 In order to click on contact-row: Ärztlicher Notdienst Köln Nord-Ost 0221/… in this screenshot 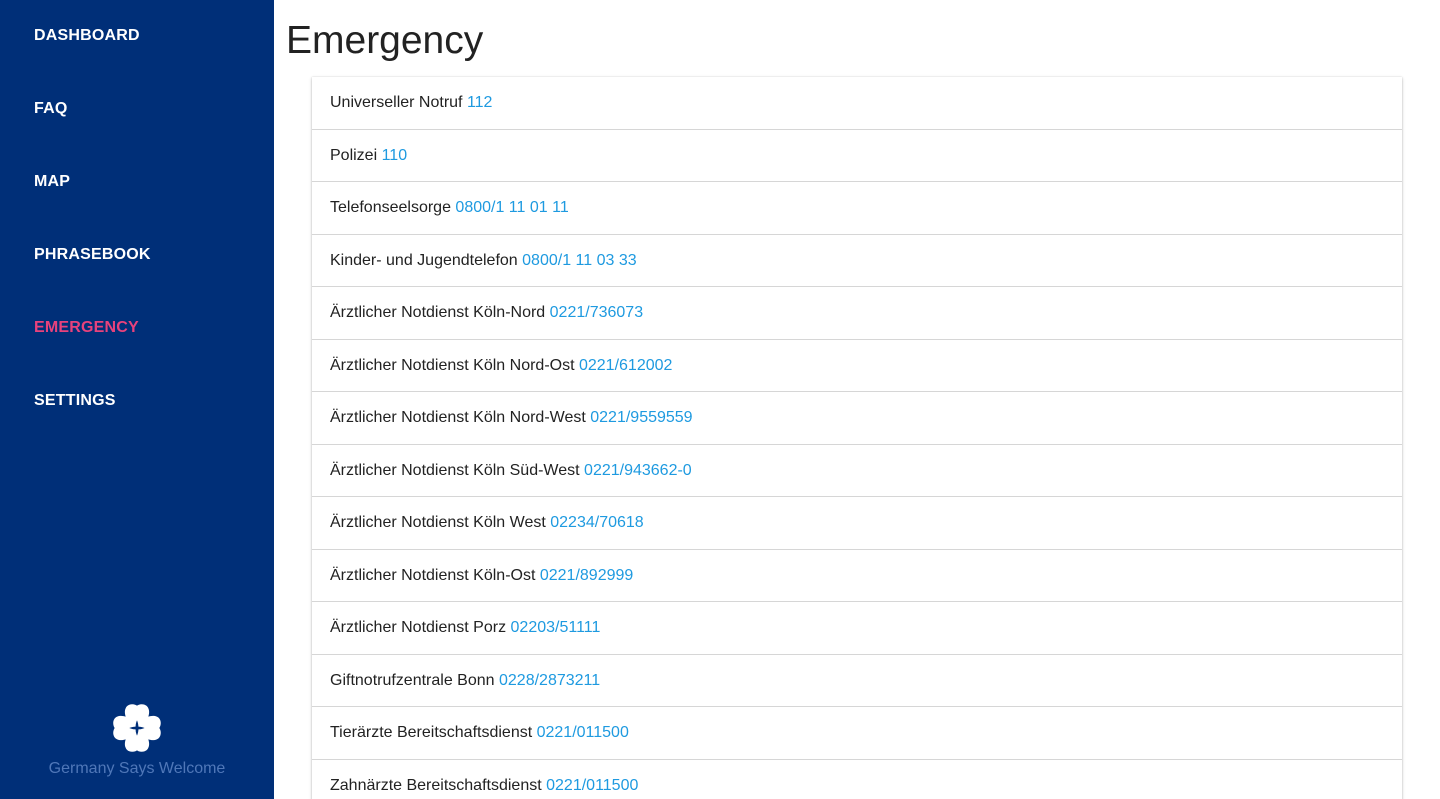, I will do `click(857, 366)`.